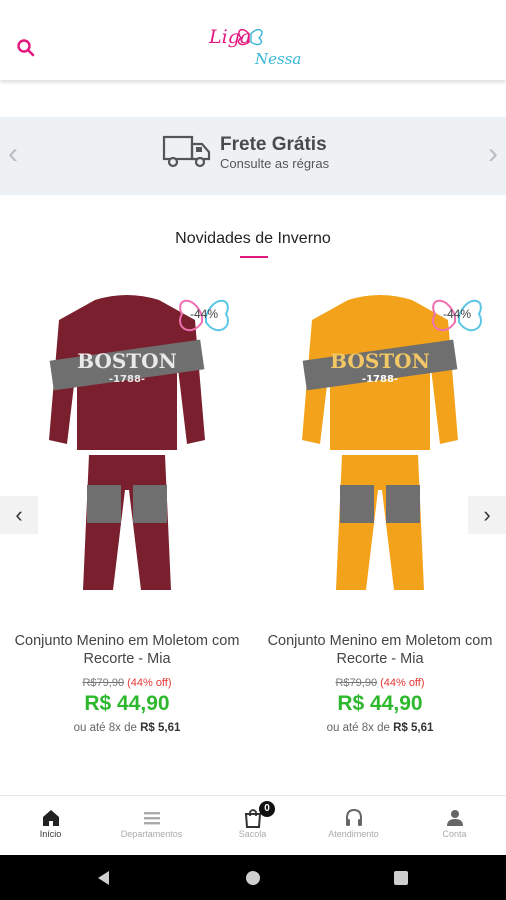 The image size is (506, 900). I want to click on nav-item-departamentos: Departamentos, so click(151, 826).